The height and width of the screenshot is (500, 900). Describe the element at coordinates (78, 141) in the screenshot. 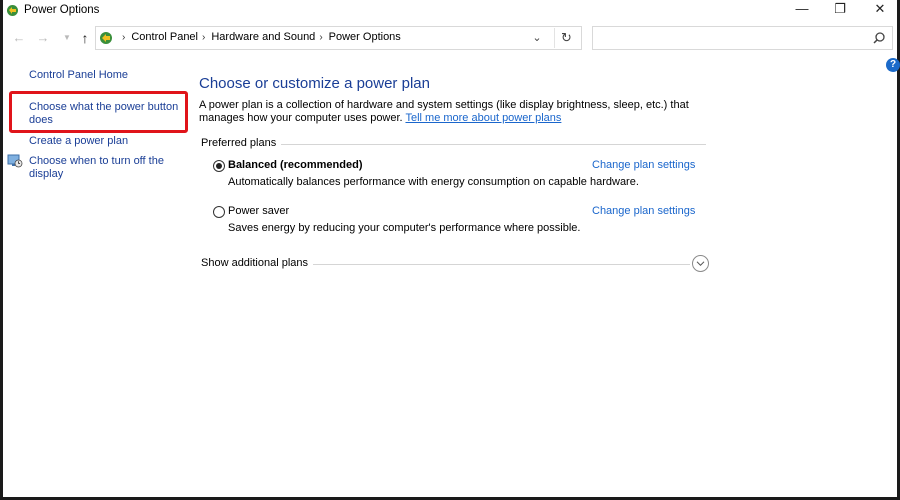

I see `create-power-plan-link: Create a power plan` at that location.